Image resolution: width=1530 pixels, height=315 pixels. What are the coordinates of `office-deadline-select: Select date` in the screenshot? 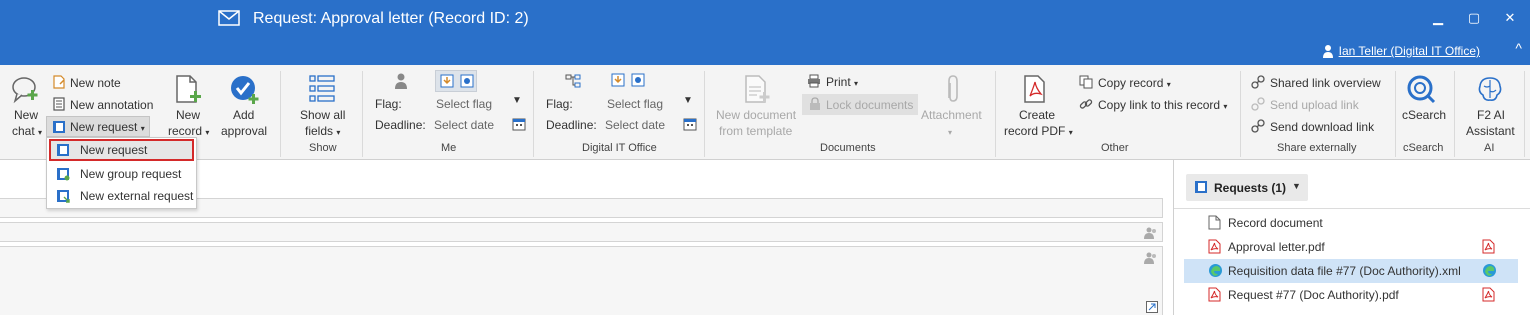 It's located at (635, 125).